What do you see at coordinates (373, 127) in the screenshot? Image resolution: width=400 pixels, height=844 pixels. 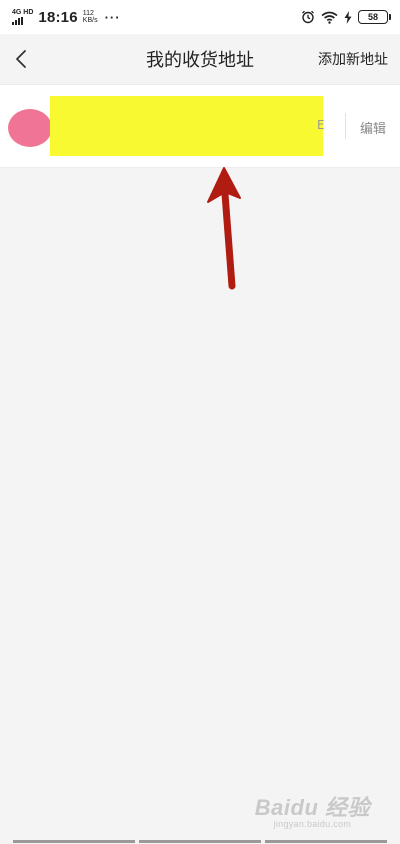 I see `edit-button: 编辑` at bounding box center [373, 127].